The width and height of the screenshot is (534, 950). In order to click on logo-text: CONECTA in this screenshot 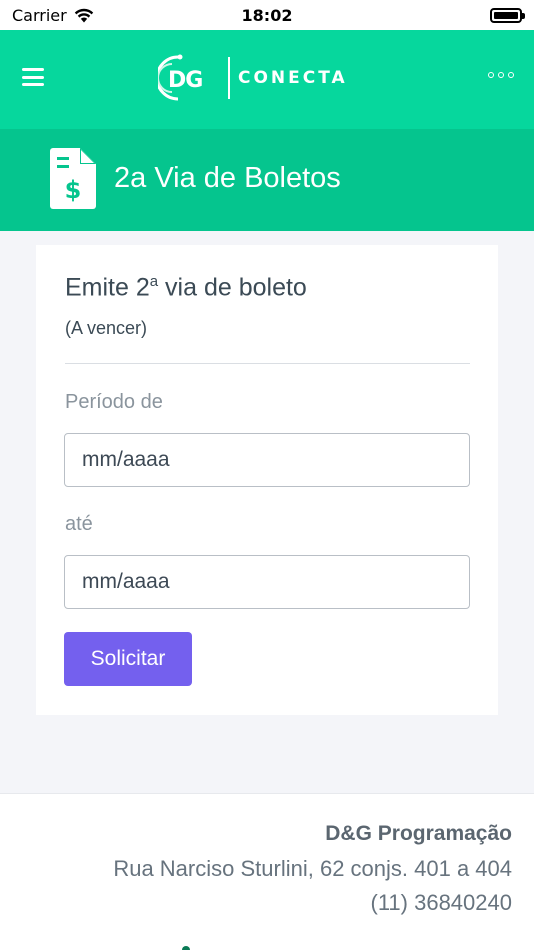, I will do `click(293, 78)`.